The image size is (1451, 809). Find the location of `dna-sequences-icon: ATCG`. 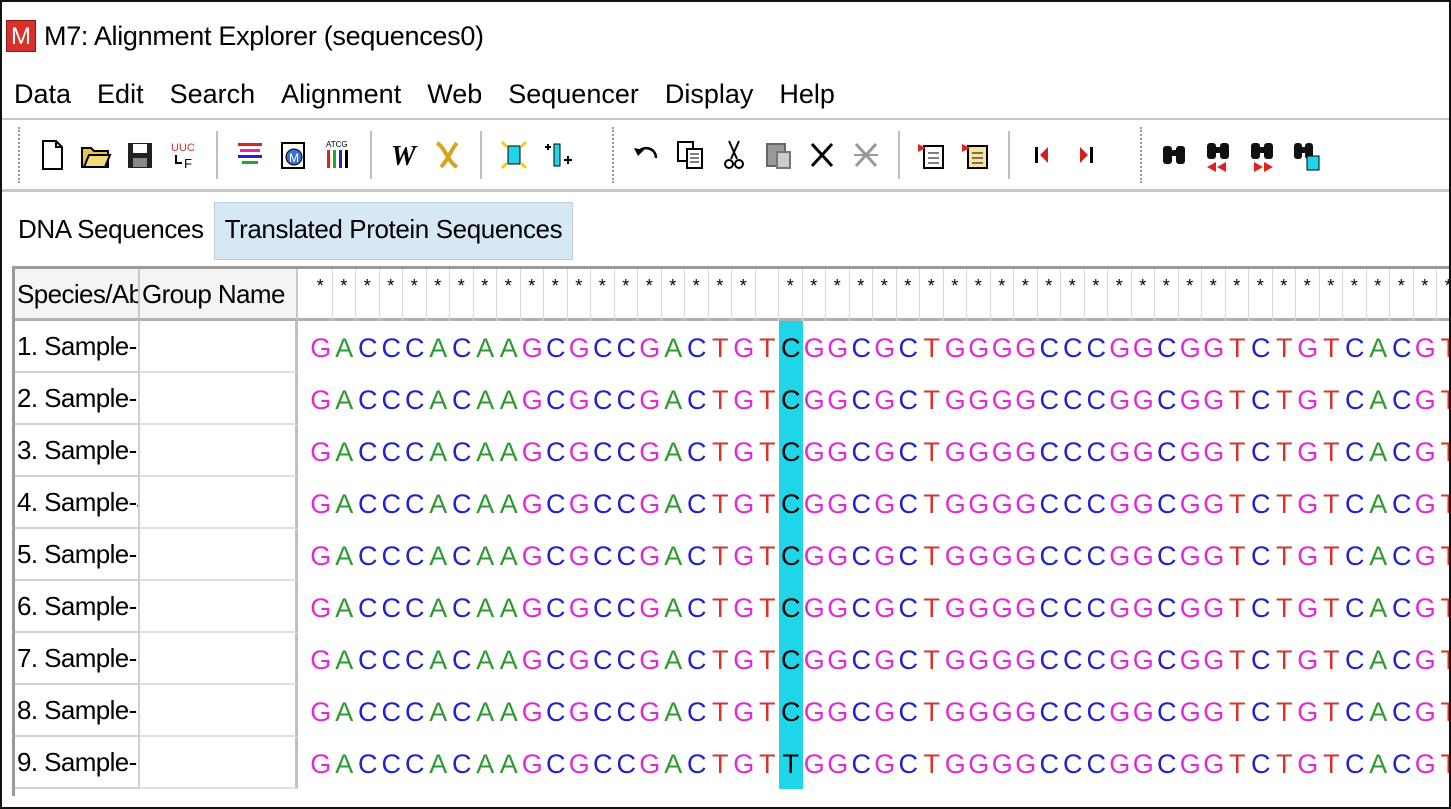

dna-sequences-icon: ATCG is located at coordinates (338, 155).